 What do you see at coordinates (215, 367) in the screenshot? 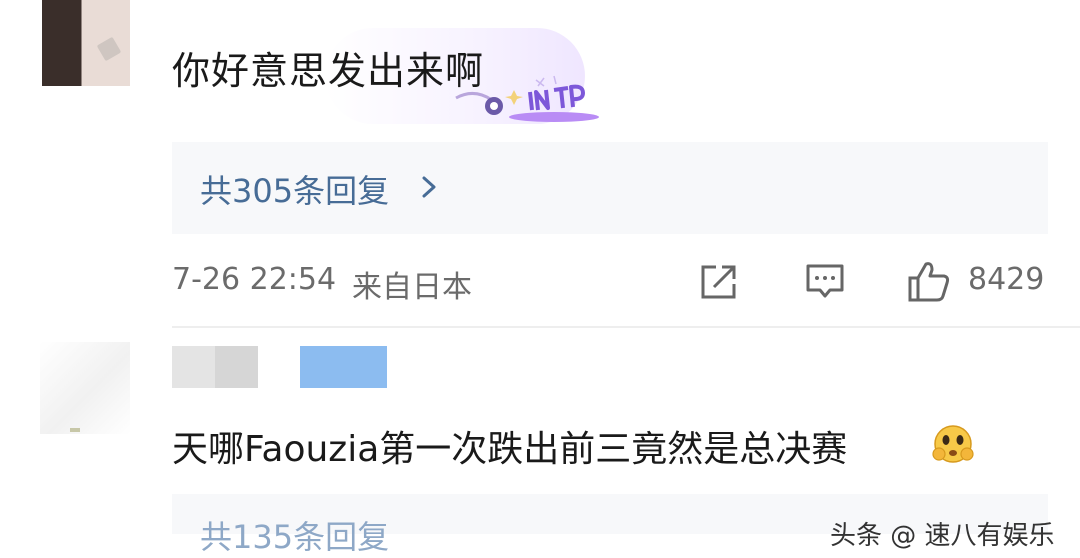
I see `username-redacted` at bounding box center [215, 367].